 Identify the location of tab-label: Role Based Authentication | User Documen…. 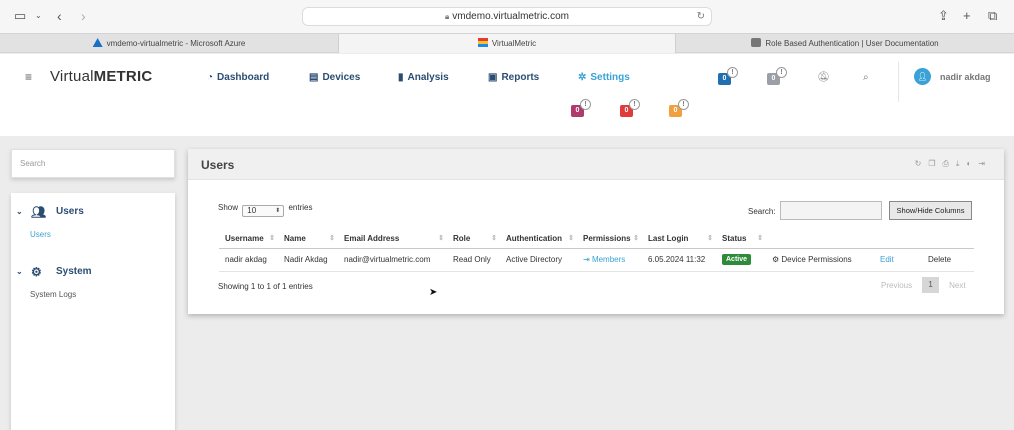
(852, 43).